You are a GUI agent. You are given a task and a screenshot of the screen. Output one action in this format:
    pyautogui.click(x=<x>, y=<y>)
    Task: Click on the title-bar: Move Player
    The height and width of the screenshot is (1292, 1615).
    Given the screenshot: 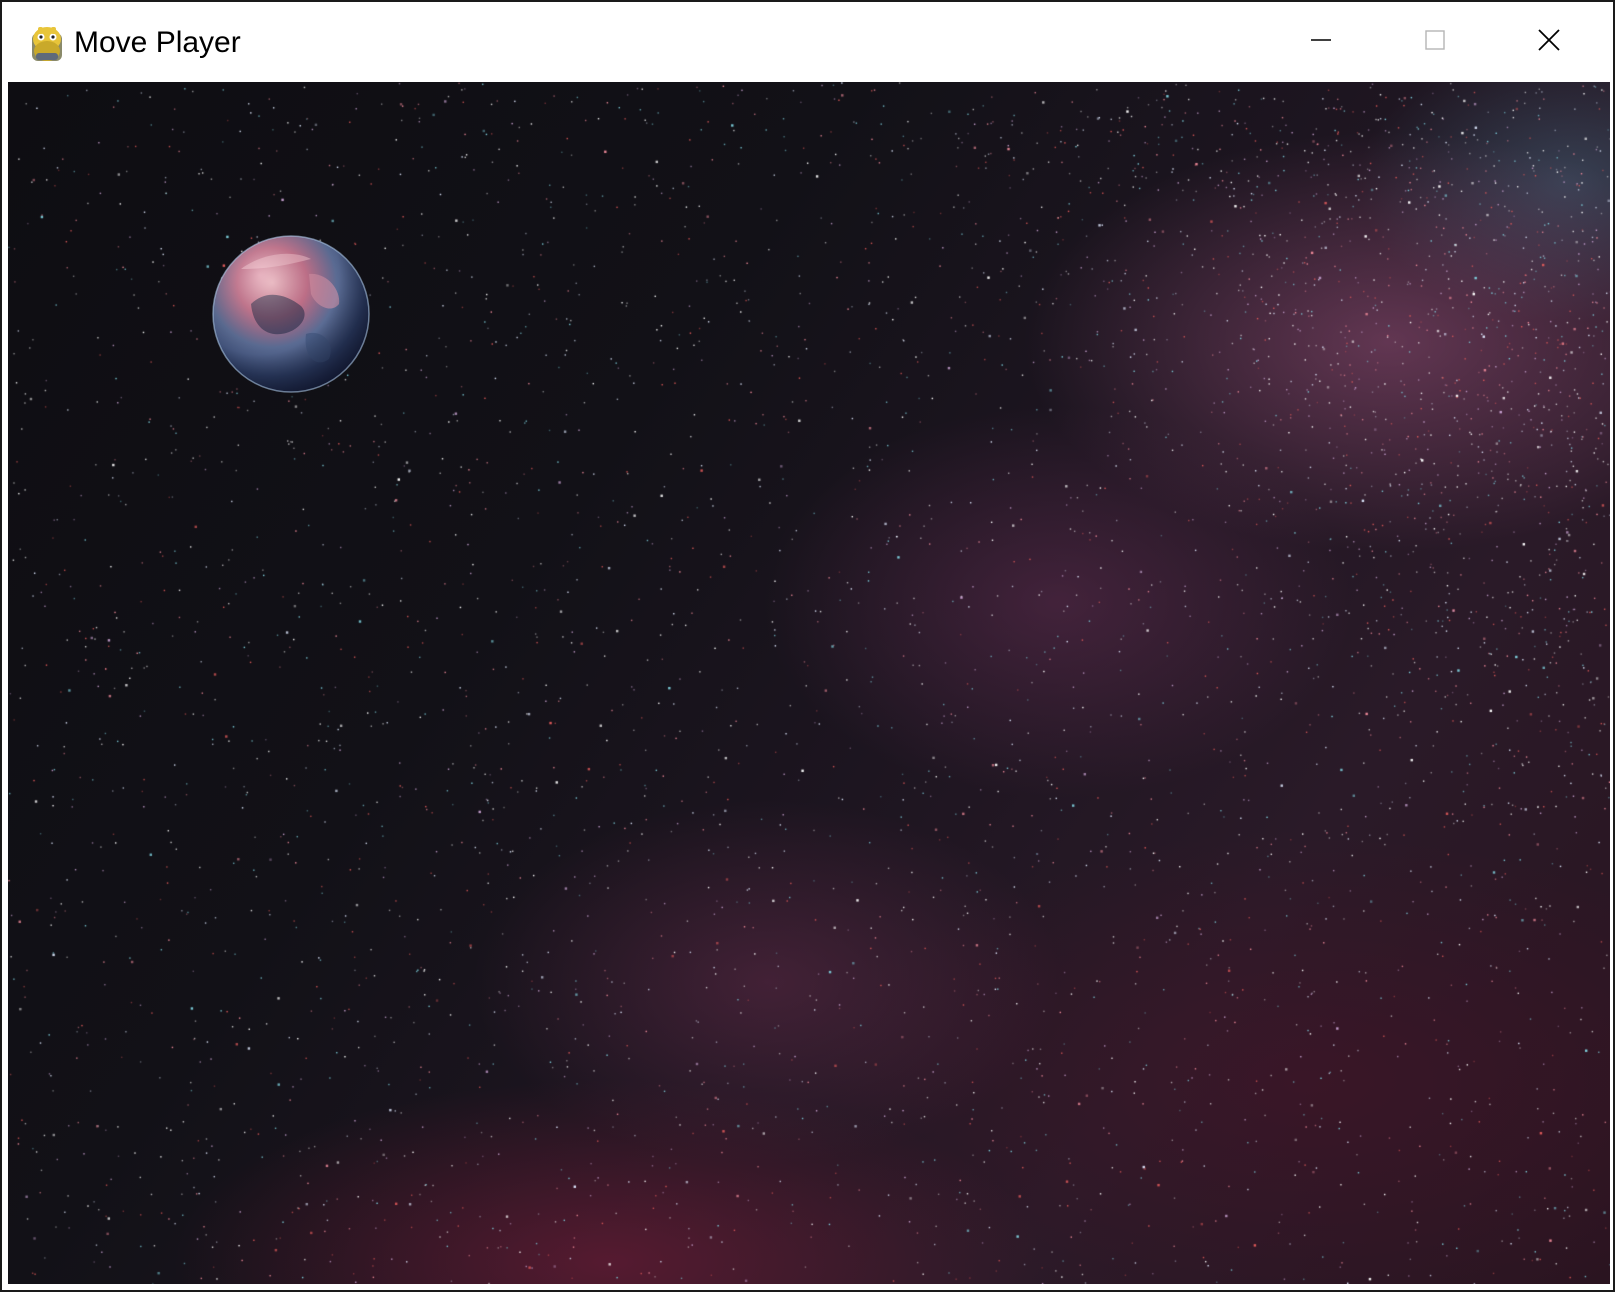 What is the action you would take?
    pyautogui.click(x=807, y=42)
    